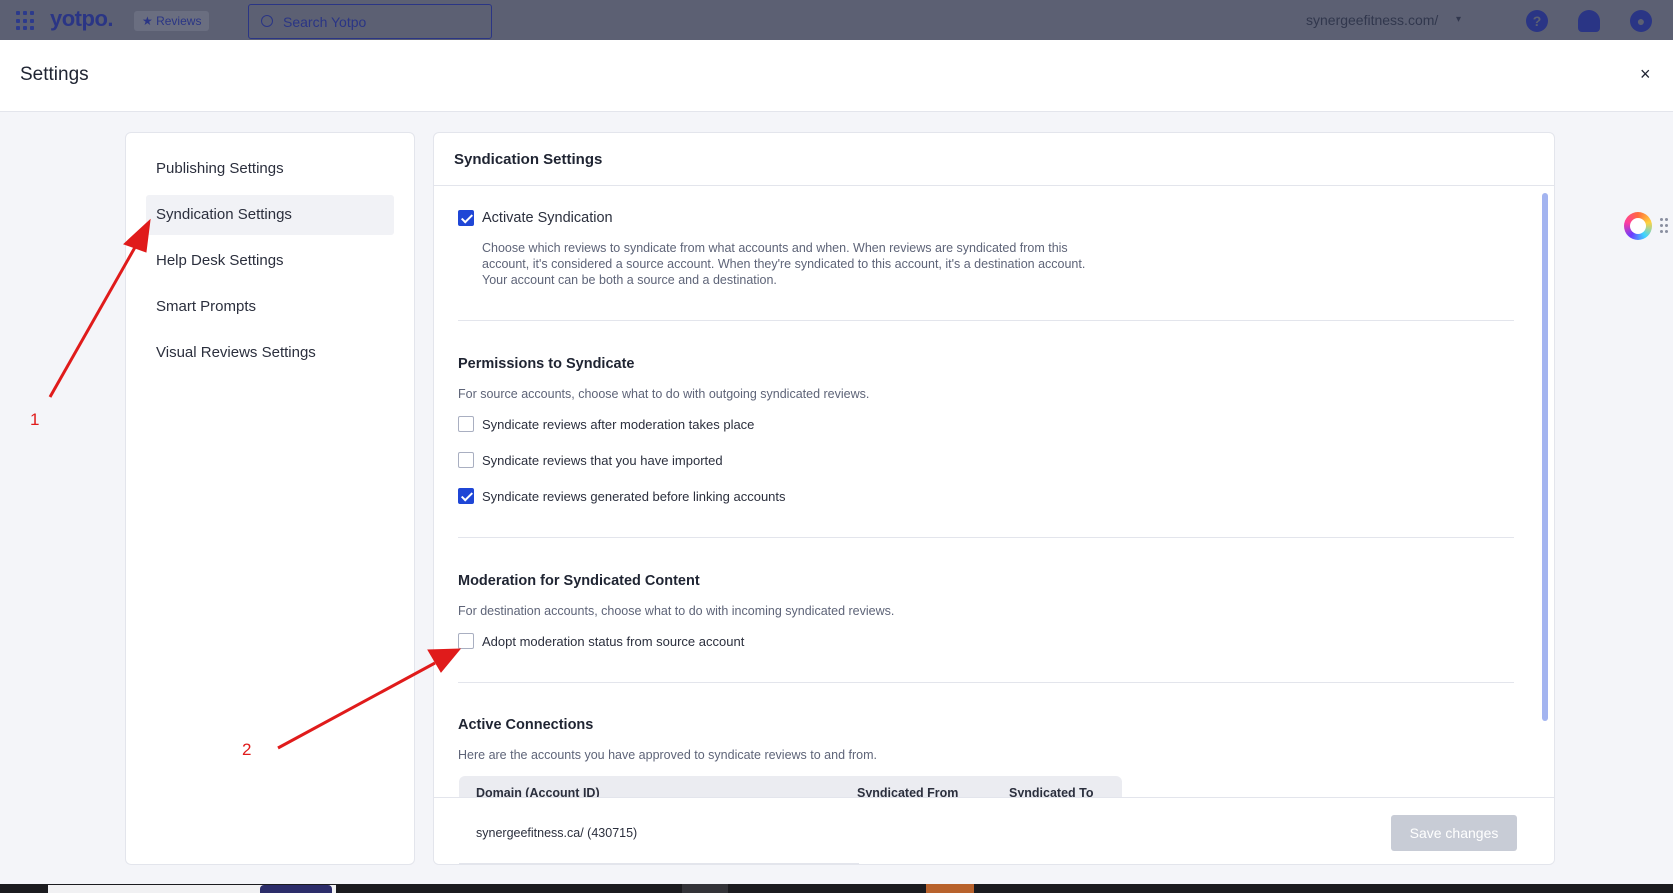 The image size is (1673, 893). Describe the element at coordinates (546, 364) in the screenshot. I see `permissions-title: Permissions to Syndicate` at that location.